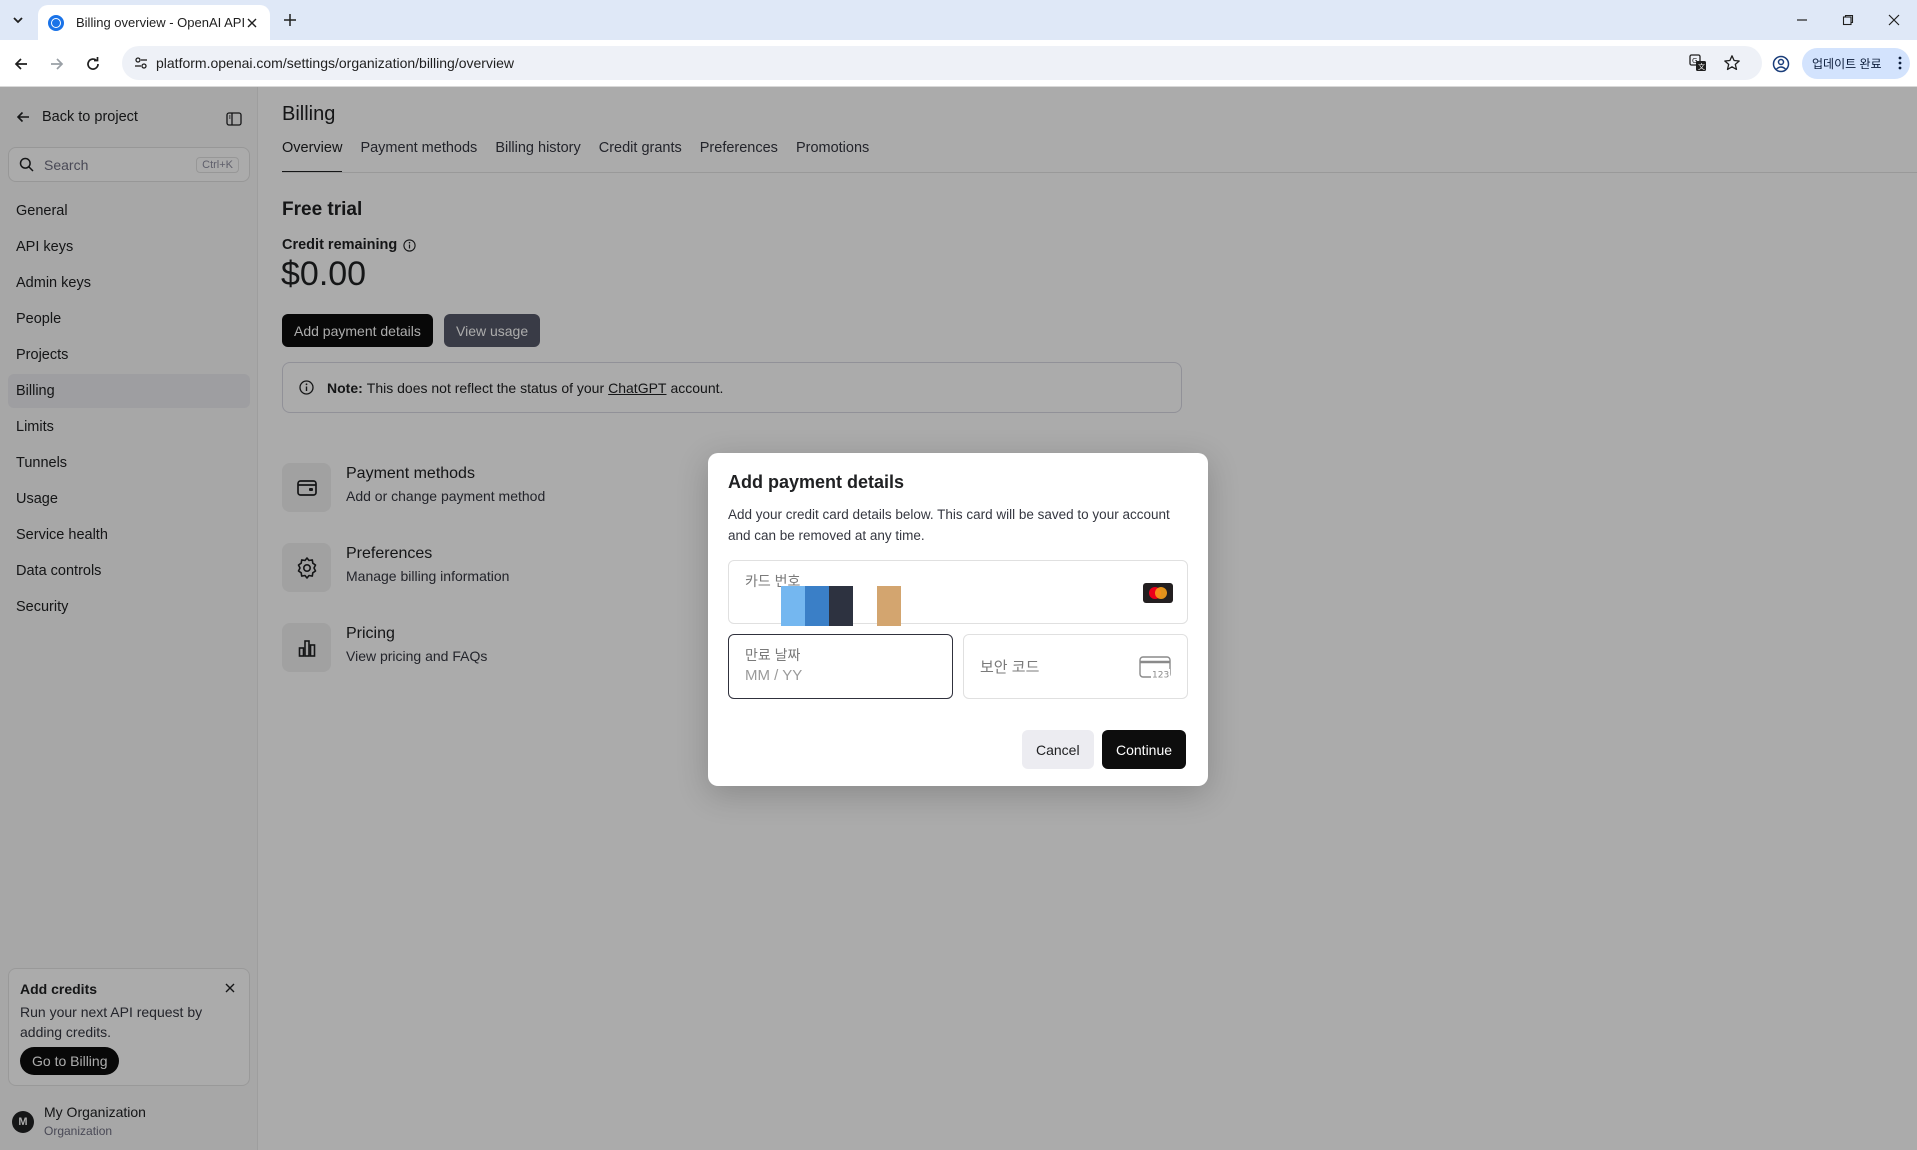 The width and height of the screenshot is (1917, 1150). What do you see at coordinates (958, 593) in the screenshot?
I see `card-number-field: 카드 번호` at bounding box center [958, 593].